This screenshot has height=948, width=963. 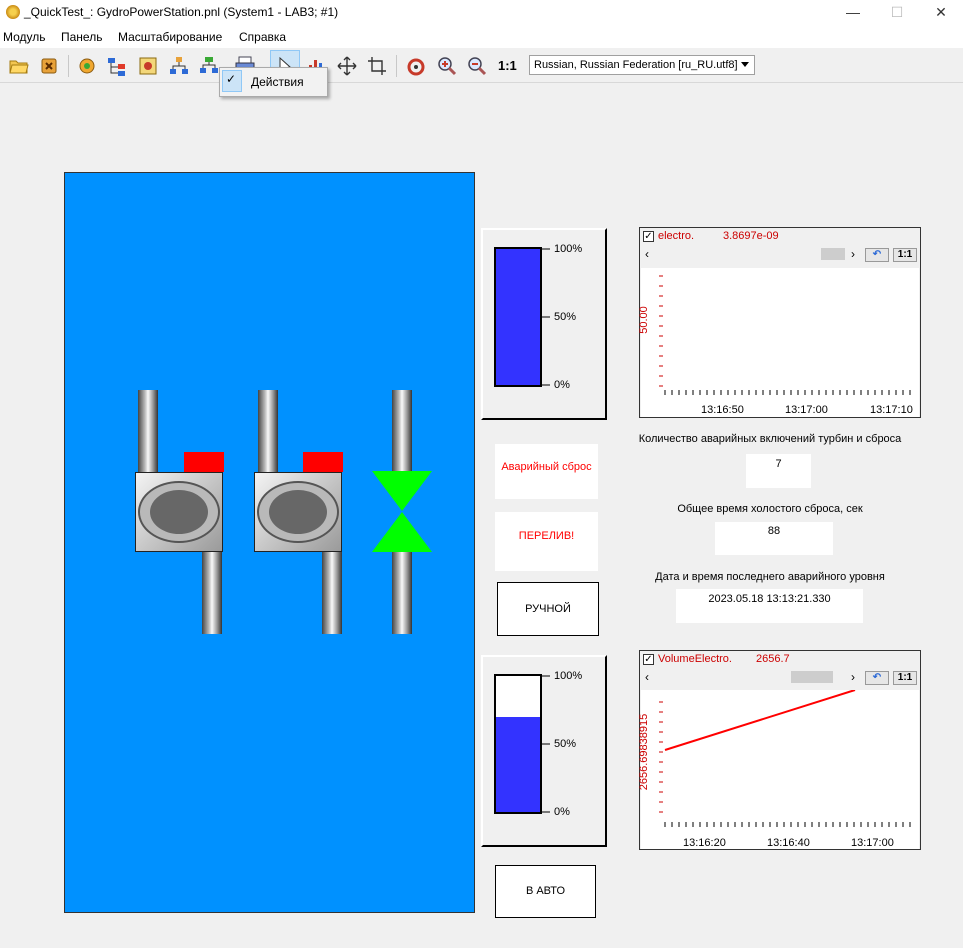 I want to click on zoom-reset-button: 1:1, so click(x=507, y=65).